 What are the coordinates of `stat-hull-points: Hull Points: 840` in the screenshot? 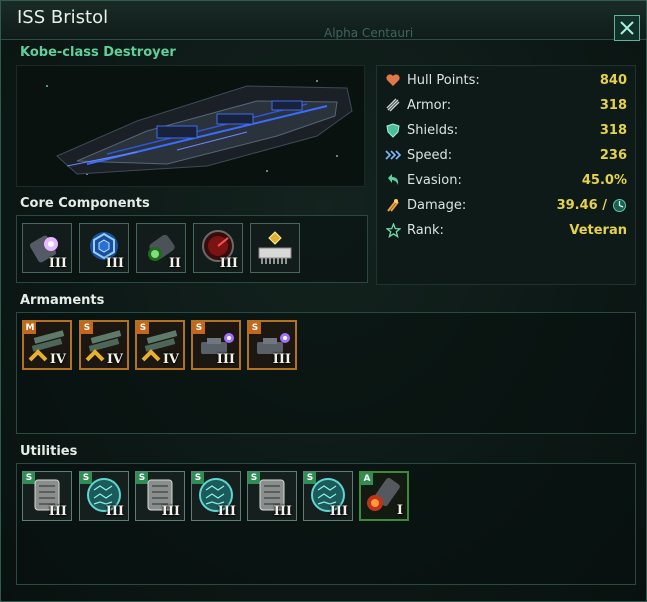 It's located at (506, 80).